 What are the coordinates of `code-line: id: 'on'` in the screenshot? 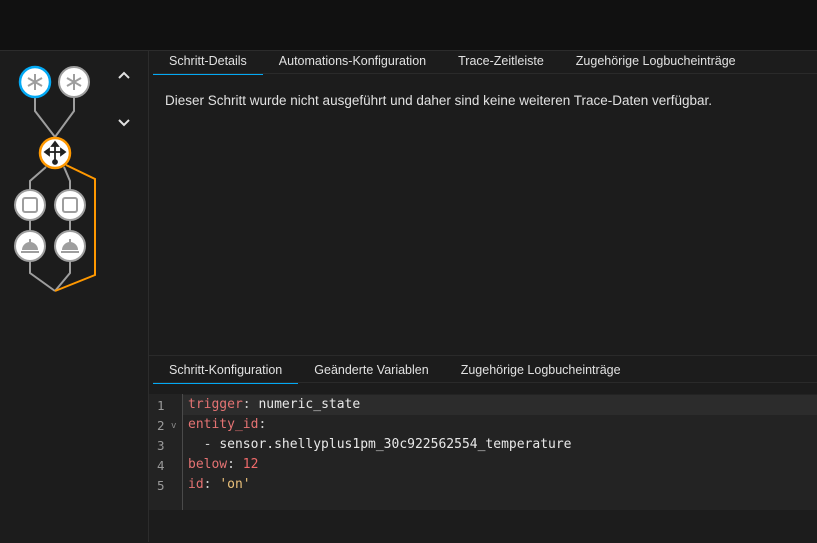 It's located at (219, 484).